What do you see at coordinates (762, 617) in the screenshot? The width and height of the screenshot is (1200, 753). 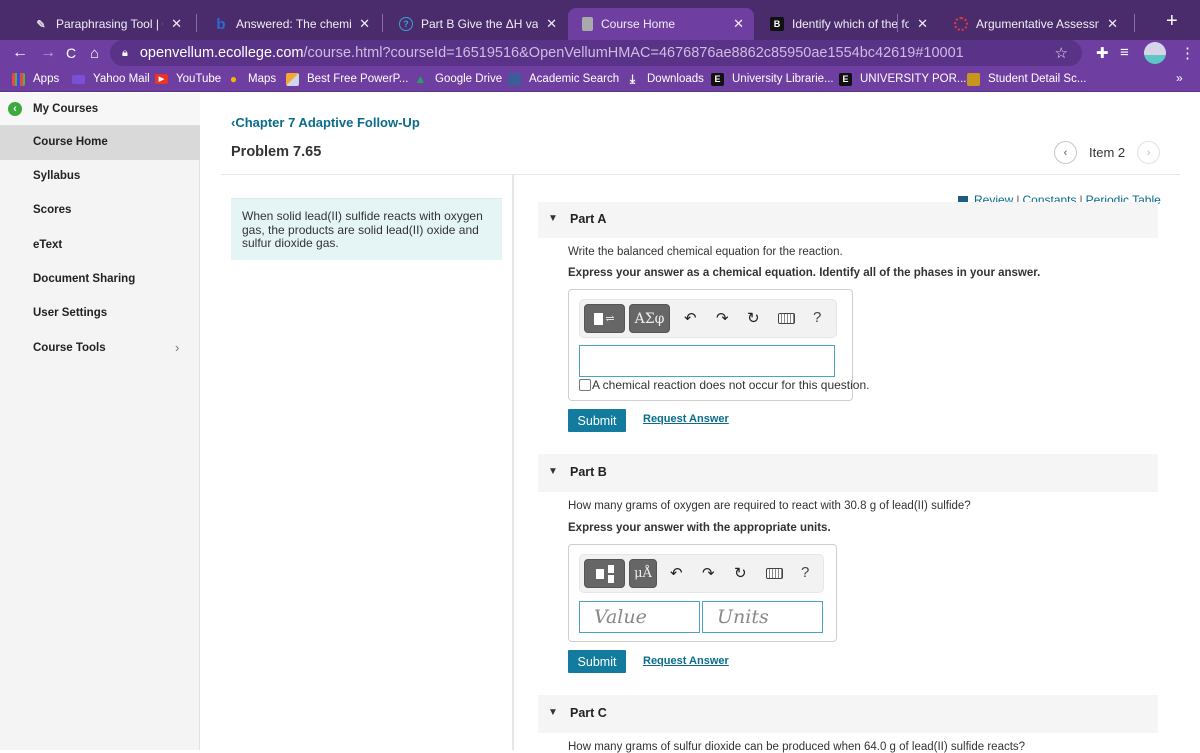 I see `units-input: Units` at bounding box center [762, 617].